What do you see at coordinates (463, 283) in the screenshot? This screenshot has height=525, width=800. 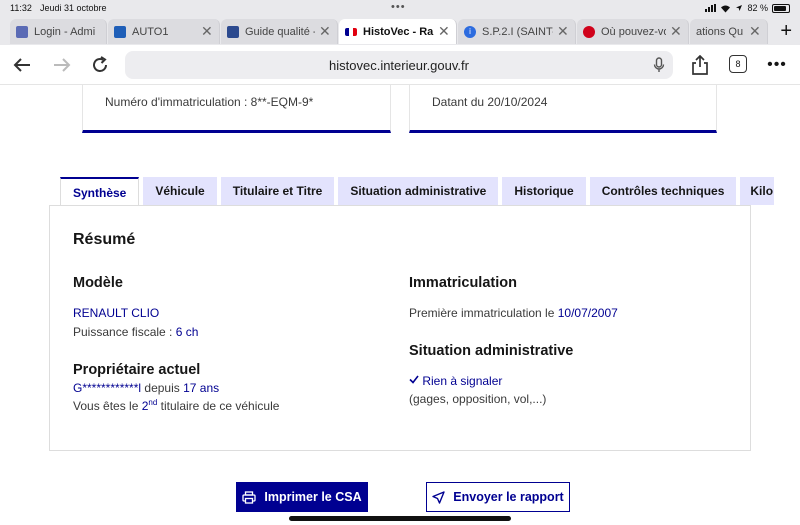 I see `immatriculation-heading: Immatriculation` at bounding box center [463, 283].